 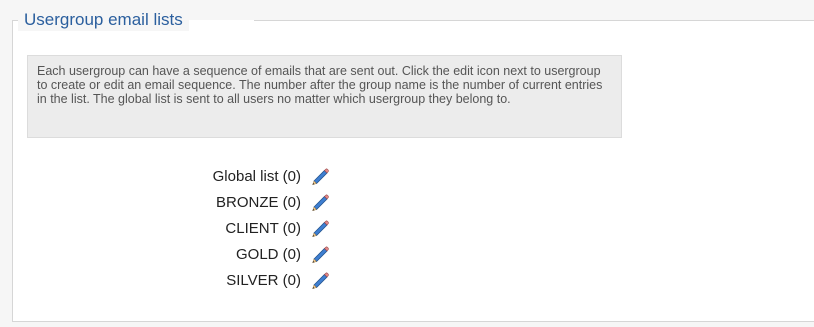 I want to click on section-title: Usergroup email lists, so click(x=103, y=20).